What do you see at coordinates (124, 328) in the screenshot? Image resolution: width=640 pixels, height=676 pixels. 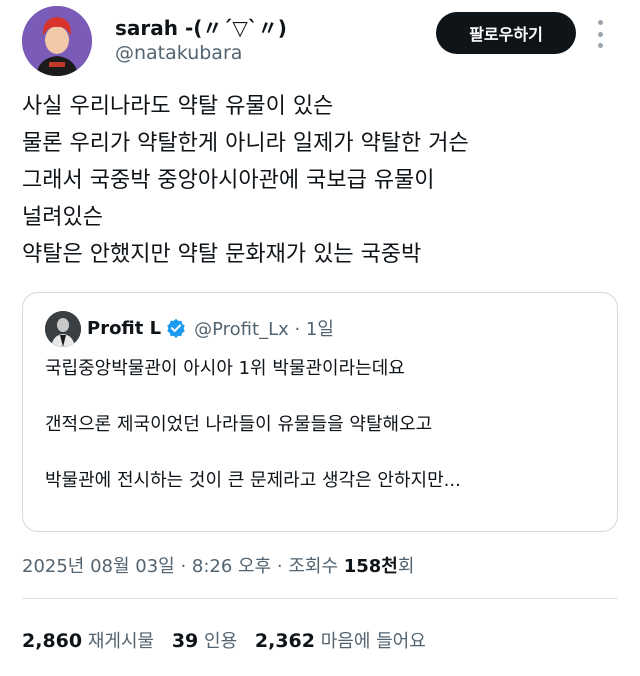 I see `quote-author-name: Profit L` at bounding box center [124, 328].